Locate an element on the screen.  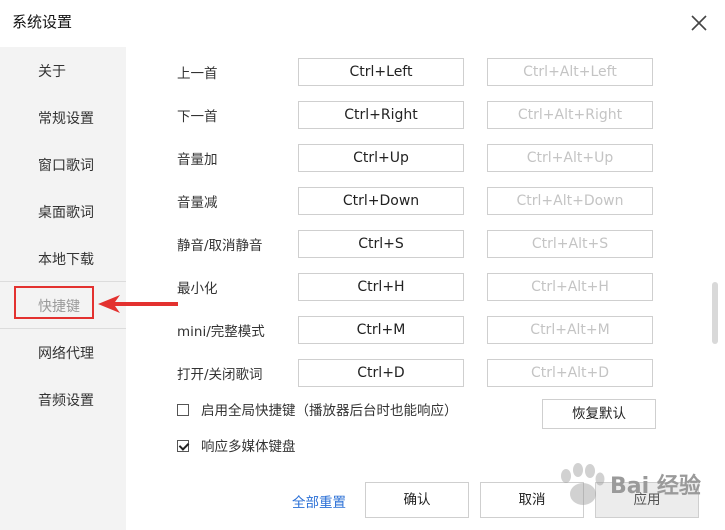
hotkey-volume-up-global-field: Ctrl+Alt+Up is located at coordinates (570, 158).